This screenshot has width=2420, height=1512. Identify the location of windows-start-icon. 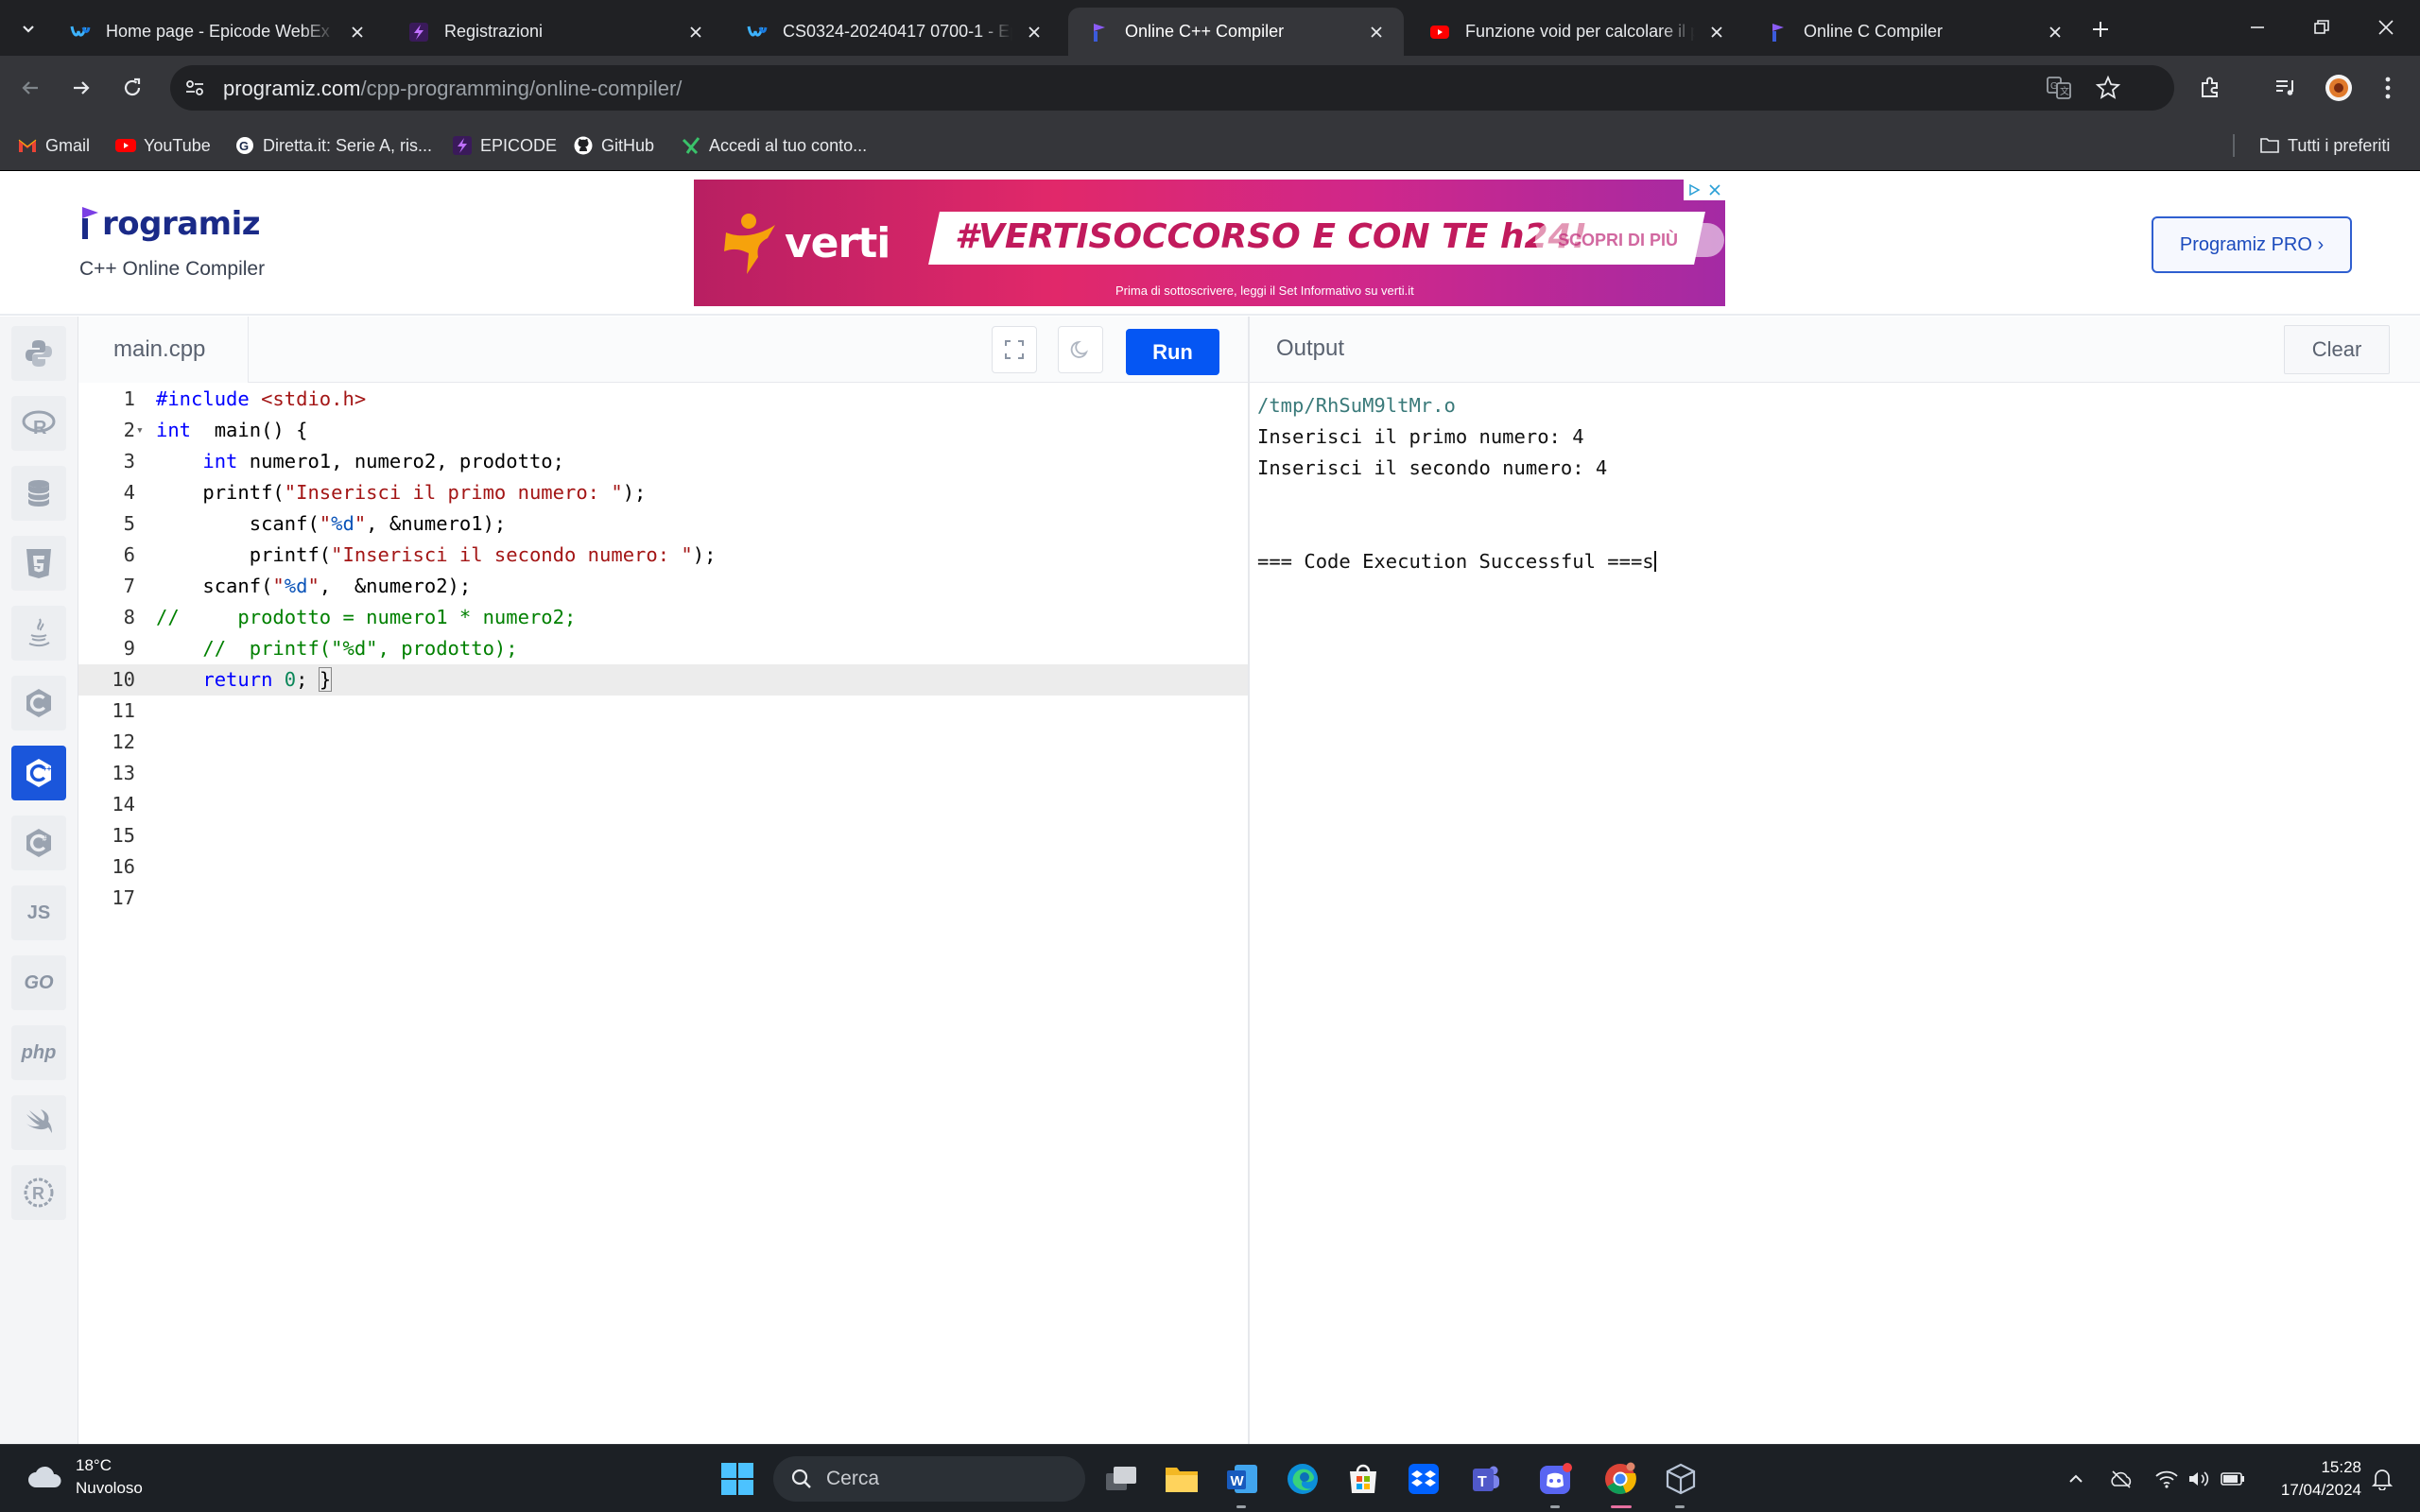
(737, 1479).